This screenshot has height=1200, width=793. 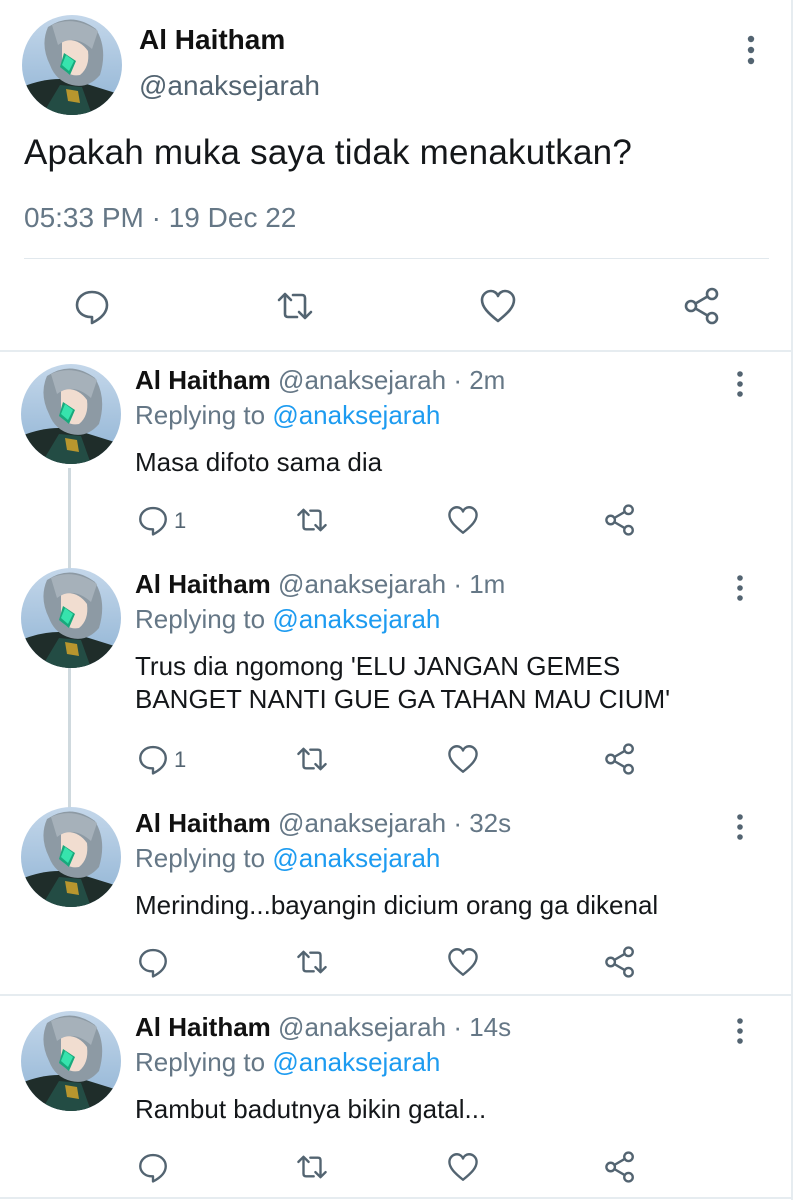 I want to click on divider, so click(x=396, y=258).